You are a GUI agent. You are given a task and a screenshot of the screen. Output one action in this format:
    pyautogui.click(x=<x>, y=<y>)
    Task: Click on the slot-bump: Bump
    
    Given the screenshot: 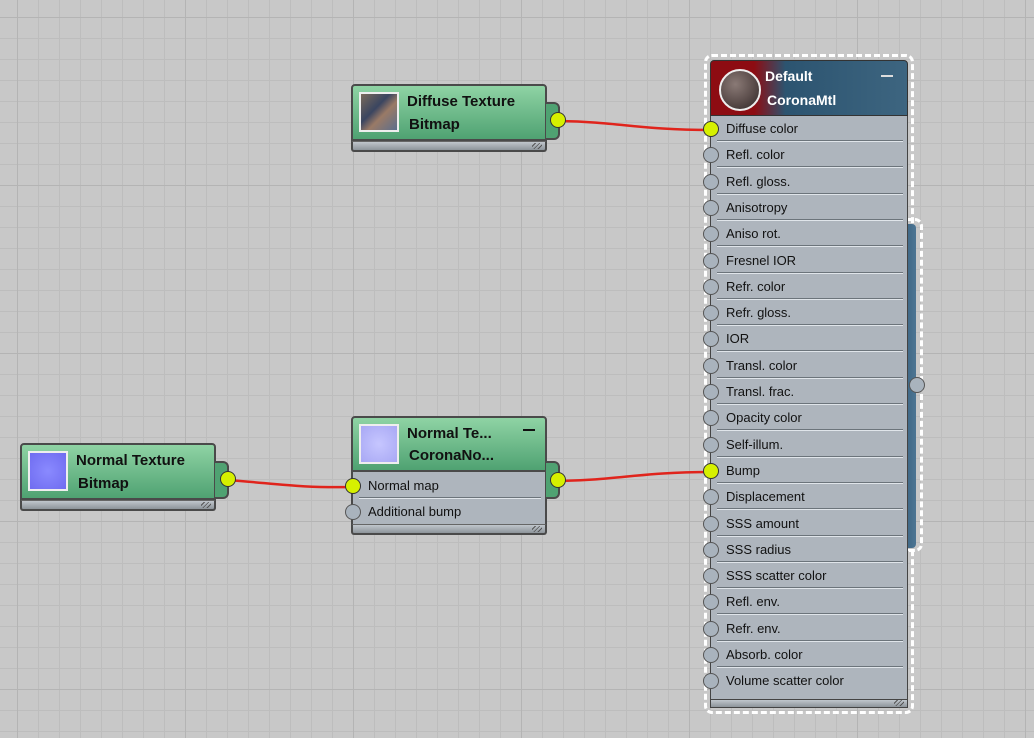 What is the action you would take?
    pyautogui.click(x=805, y=471)
    